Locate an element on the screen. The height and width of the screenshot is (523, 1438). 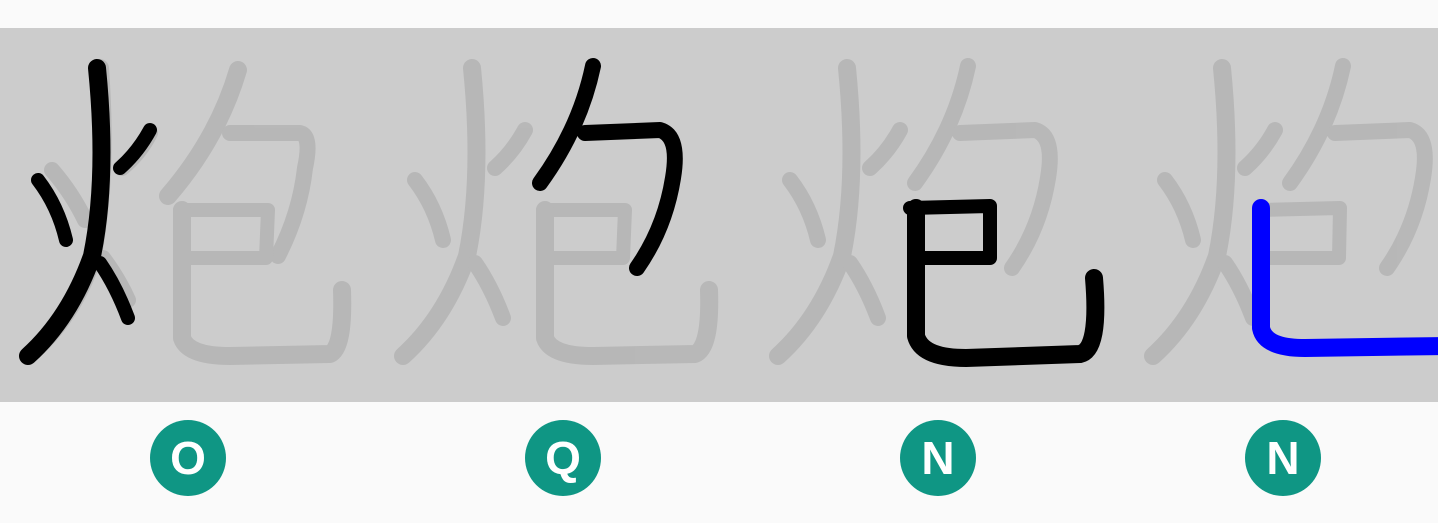
grade-badge-2: Q is located at coordinates (563, 458).